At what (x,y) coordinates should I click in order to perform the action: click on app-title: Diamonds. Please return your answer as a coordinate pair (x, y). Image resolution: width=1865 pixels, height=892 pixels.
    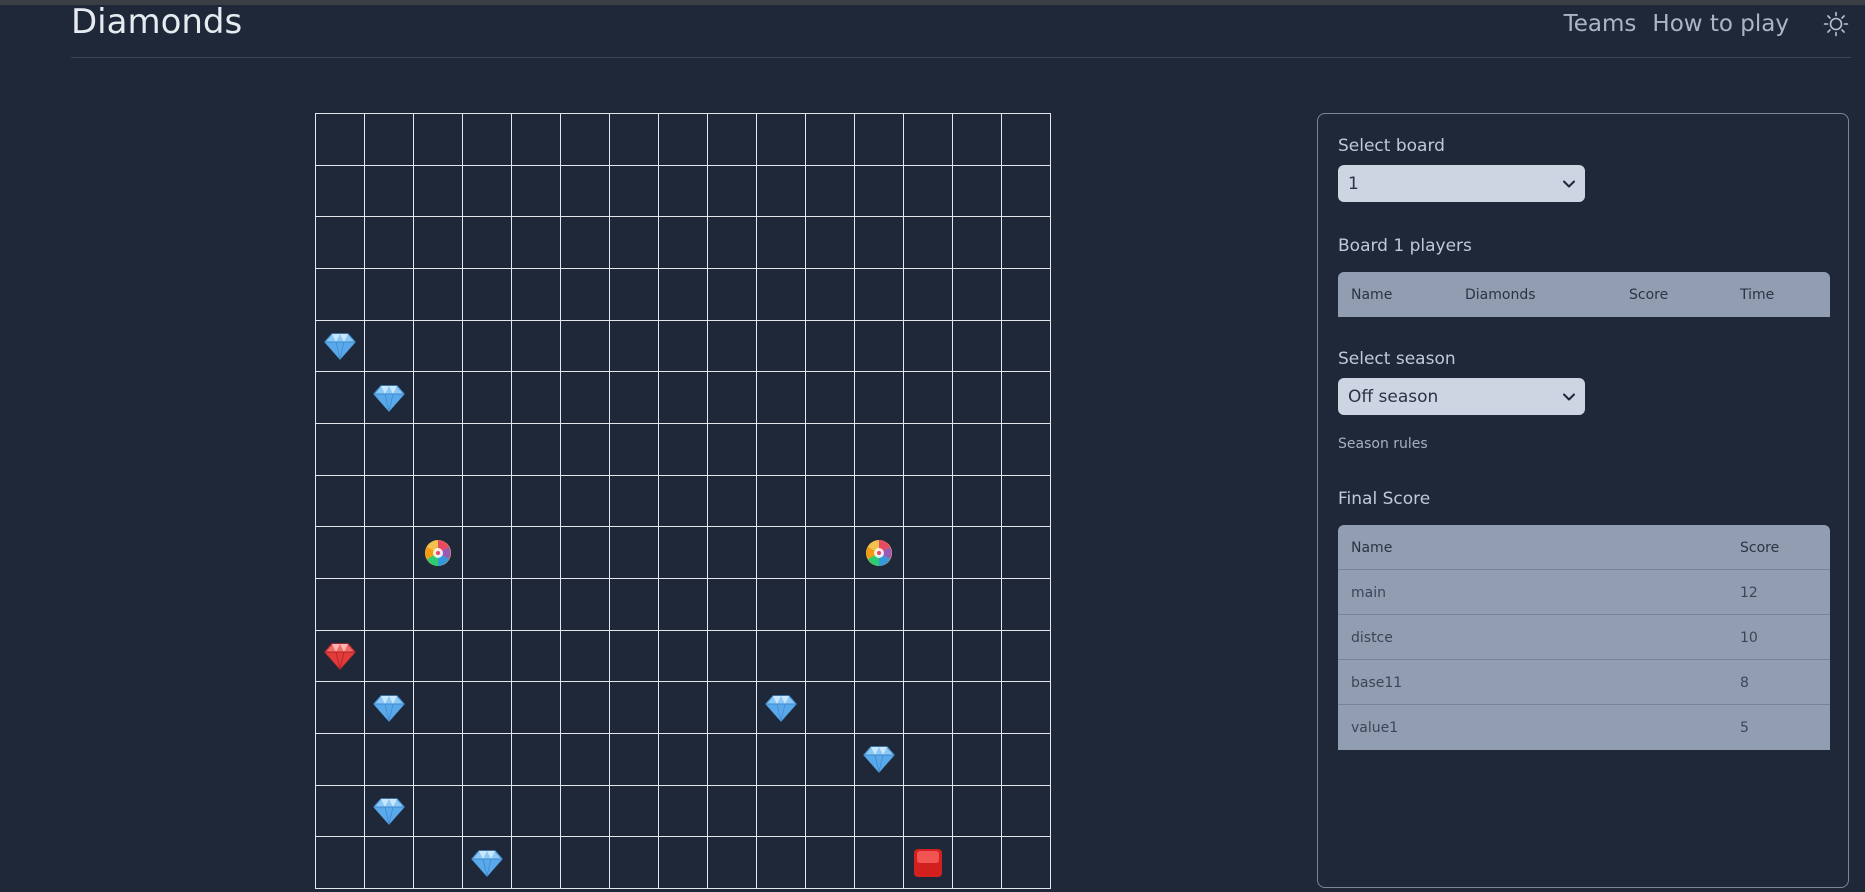
    Looking at the image, I should click on (156, 22).